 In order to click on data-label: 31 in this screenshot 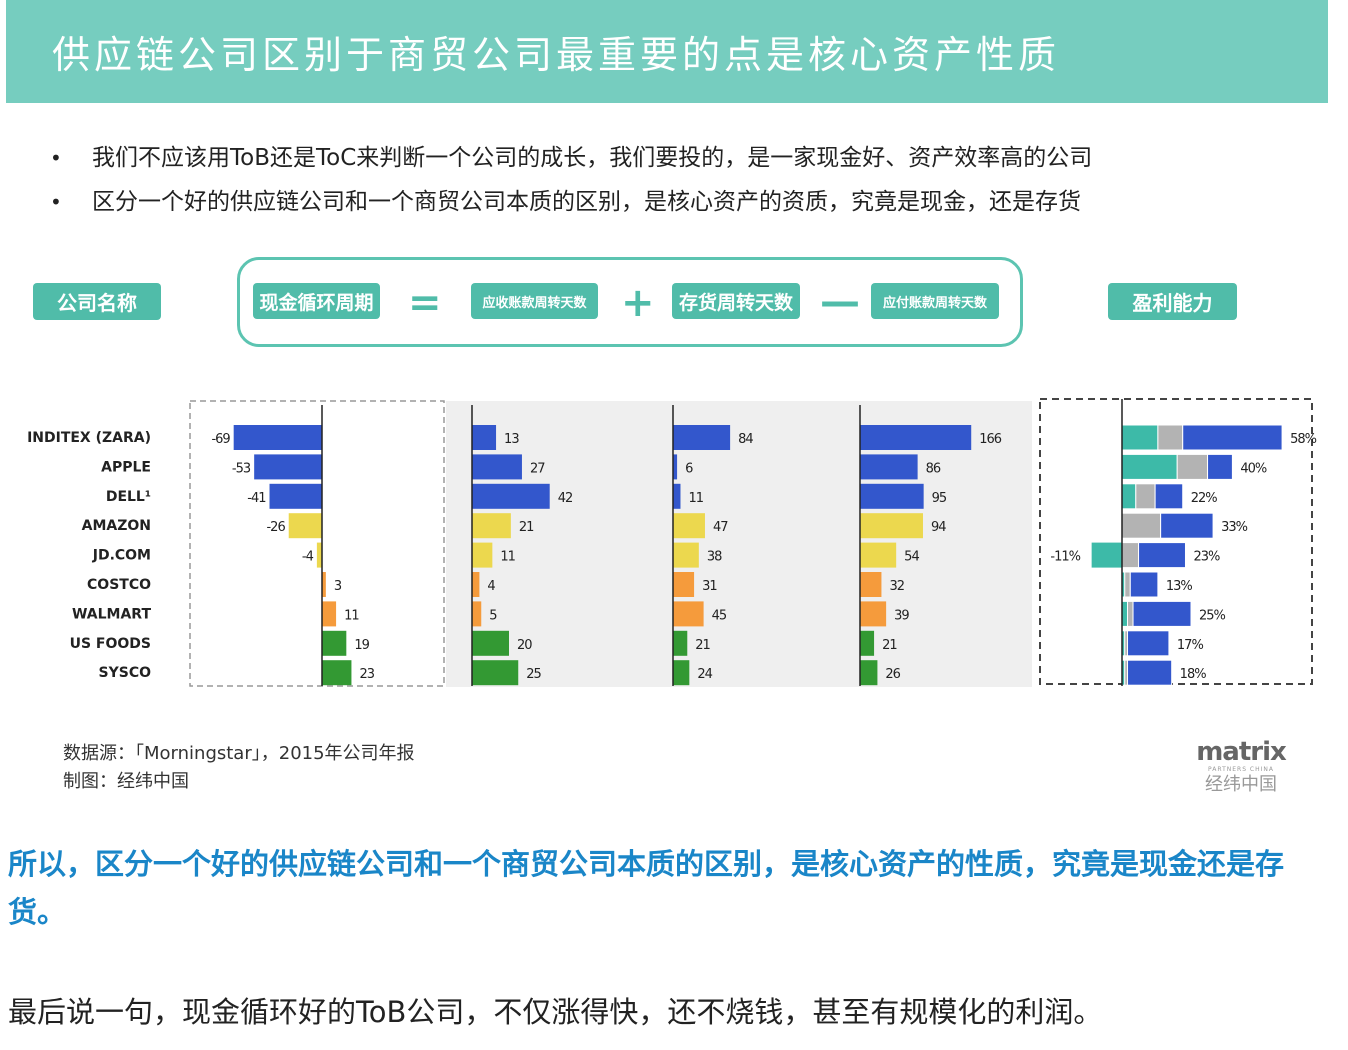, I will do `click(709, 586)`.